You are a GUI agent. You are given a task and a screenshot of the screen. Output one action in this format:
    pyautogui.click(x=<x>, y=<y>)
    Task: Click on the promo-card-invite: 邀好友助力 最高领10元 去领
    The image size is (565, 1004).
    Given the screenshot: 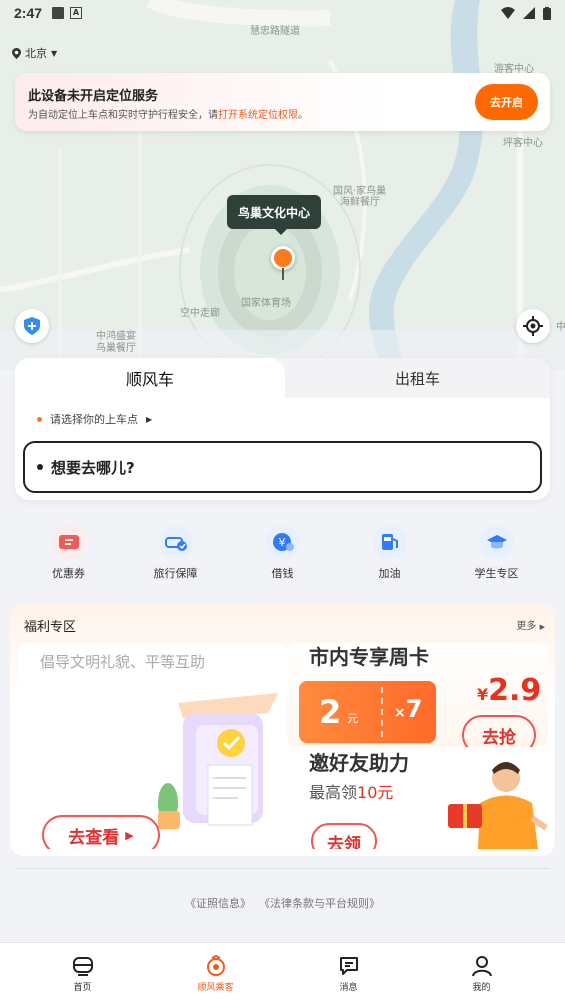 What is the action you would take?
    pyautogui.click(x=417, y=798)
    